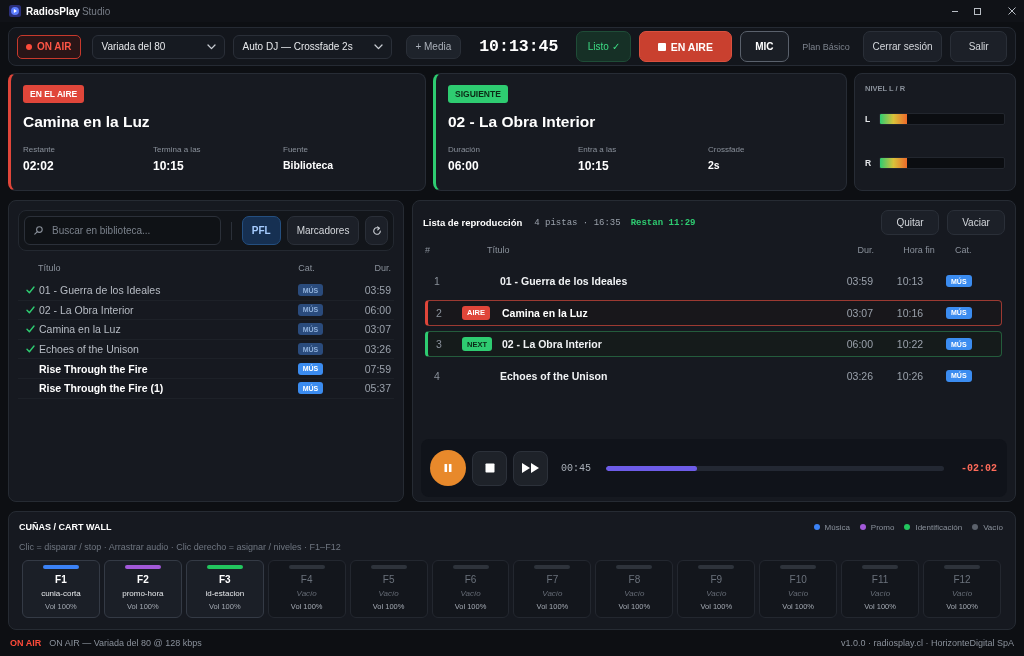 The height and width of the screenshot is (656, 1024). What do you see at coordinates (376, 230) in the screenshot?
I see `refresh-button` at bounding box center [376, 230].